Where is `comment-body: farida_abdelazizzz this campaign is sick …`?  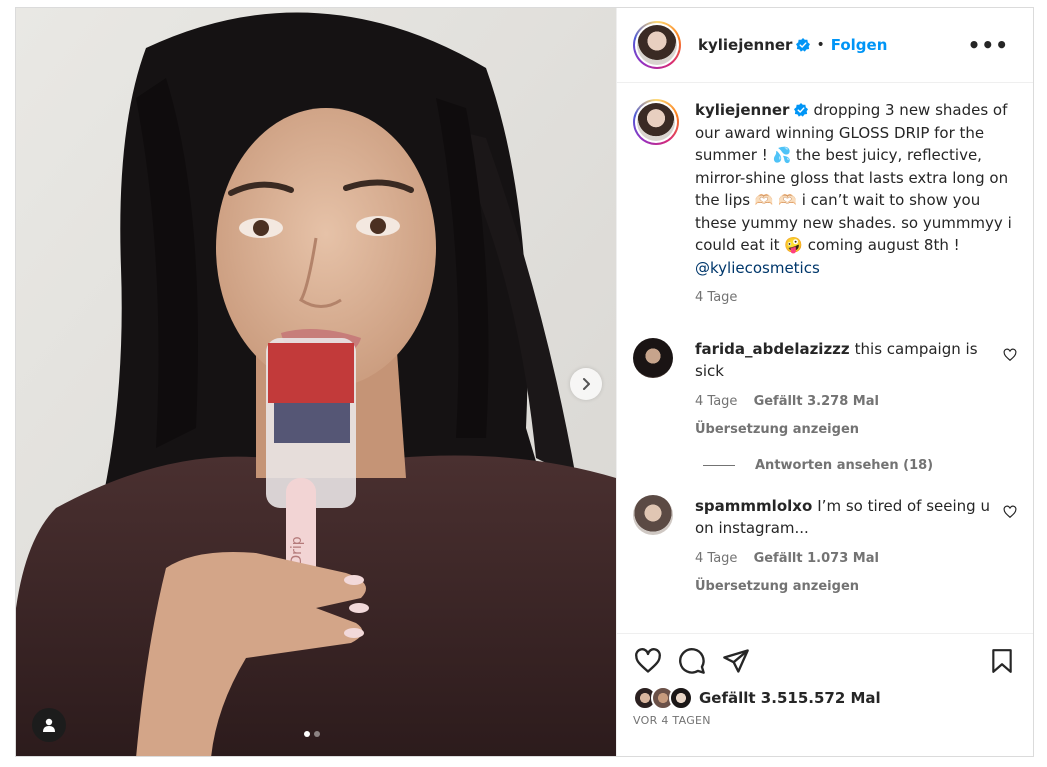 comment-body: farida_abdelazizzz this campaign is sick … is located at coordinates (845, 390).